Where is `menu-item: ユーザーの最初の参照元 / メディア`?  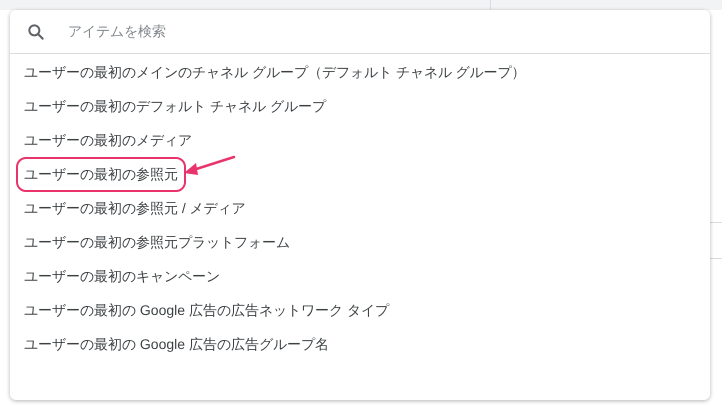 menu-item: ユーザーの最初の参照元 / メディア is located at coordinates (135, 208).